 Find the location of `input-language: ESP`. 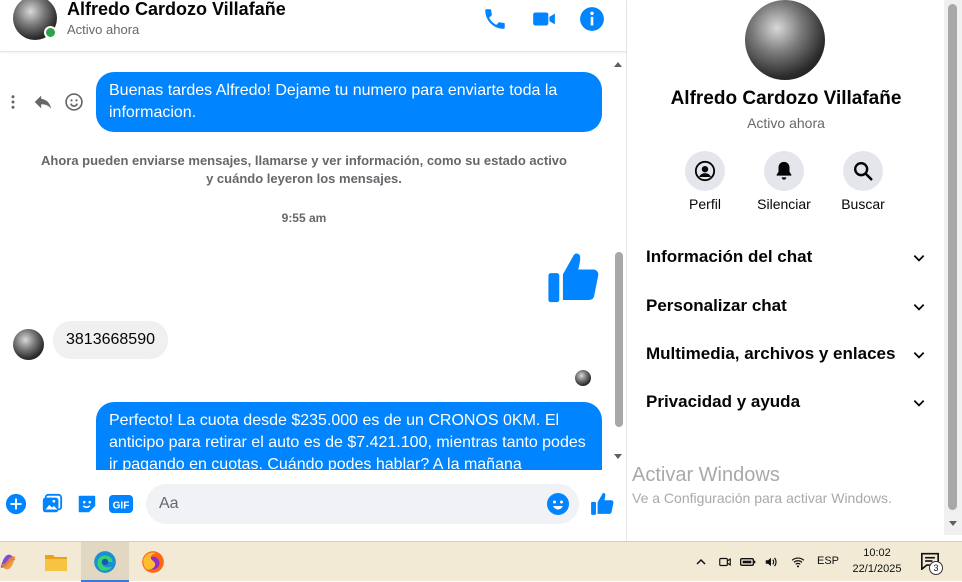

input-language: ESP is located at coordinates (828, 561).